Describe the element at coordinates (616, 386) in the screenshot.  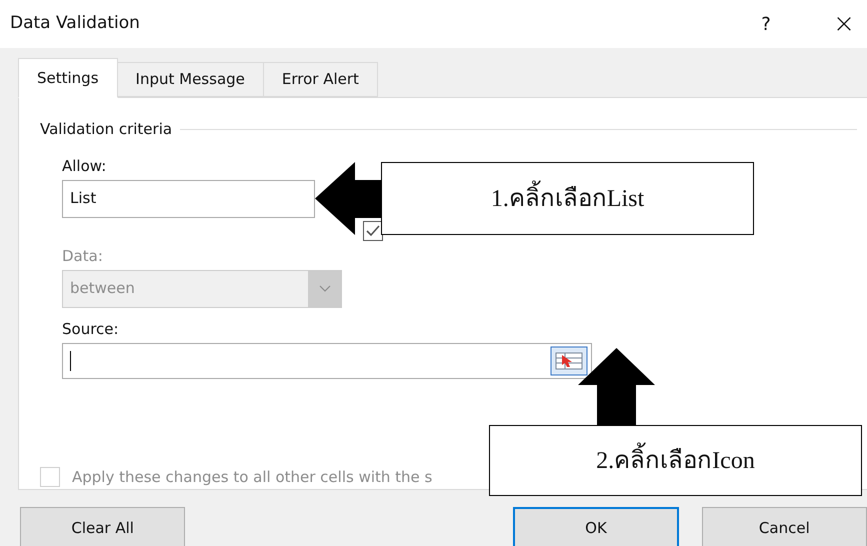
I see `up-arrow-icon` at that location.